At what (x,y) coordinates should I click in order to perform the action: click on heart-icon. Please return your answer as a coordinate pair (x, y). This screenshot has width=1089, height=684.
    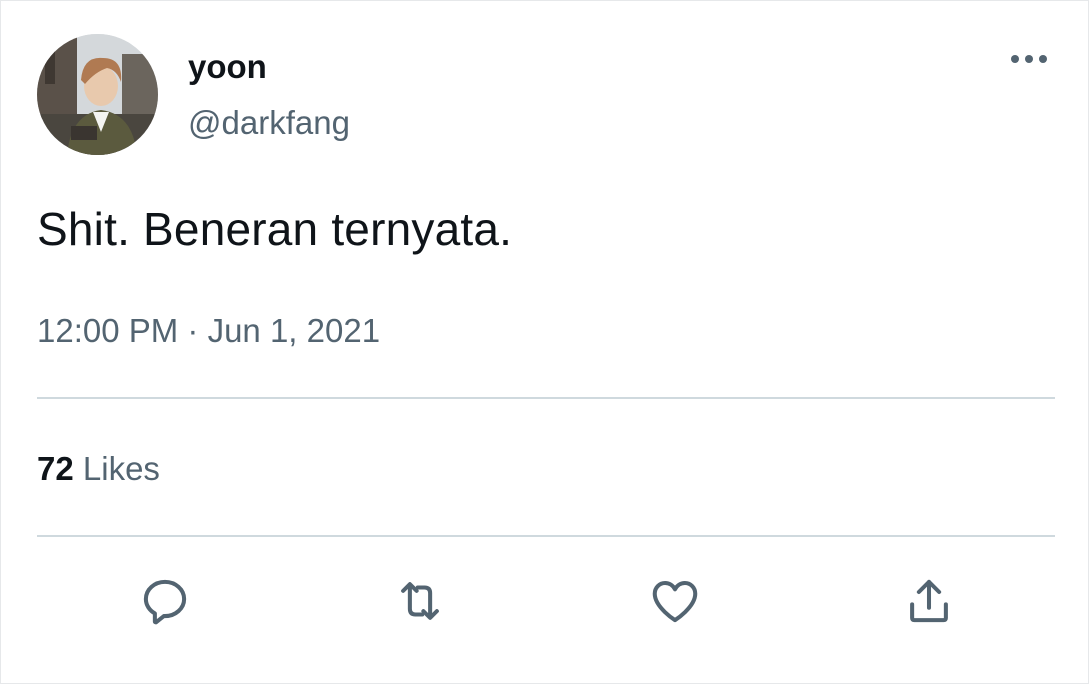
    Looking at the image, I should click on (675, 601).